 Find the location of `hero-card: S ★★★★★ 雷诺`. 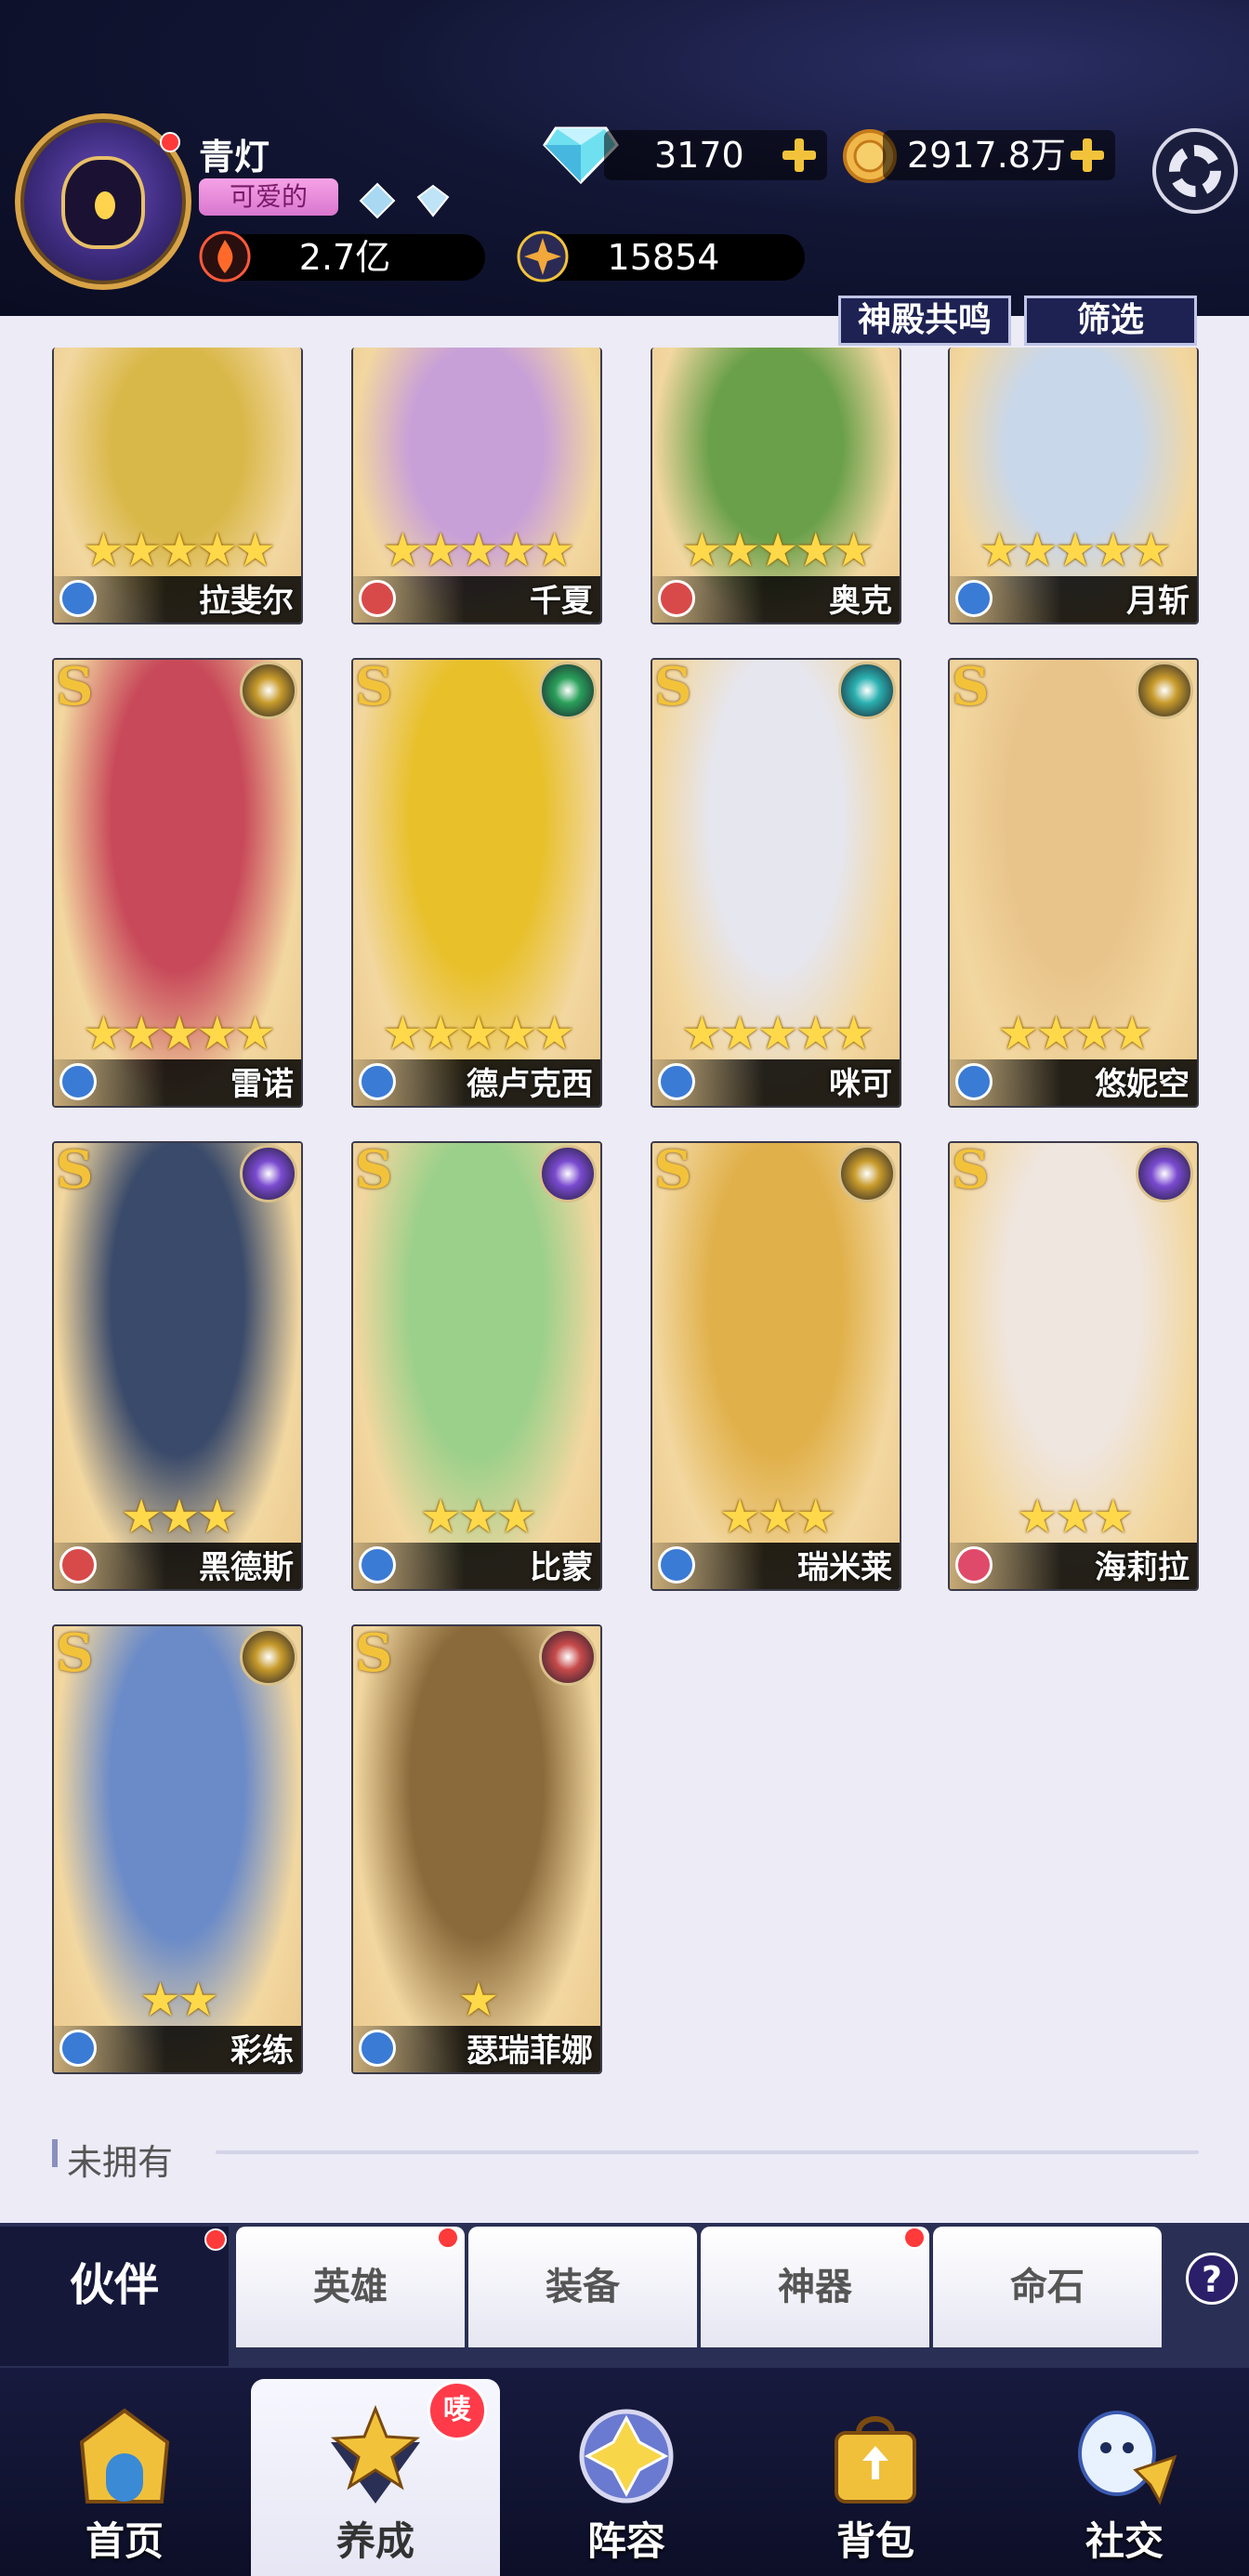

hero-card: S ★★★★★ 雷诺 is located at coordinates (177, 883).